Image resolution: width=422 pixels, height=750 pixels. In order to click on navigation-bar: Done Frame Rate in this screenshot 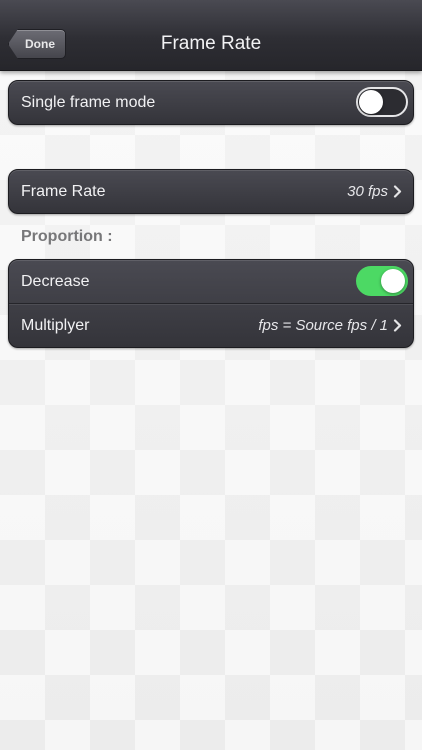, I will do `click(211, 35)`.